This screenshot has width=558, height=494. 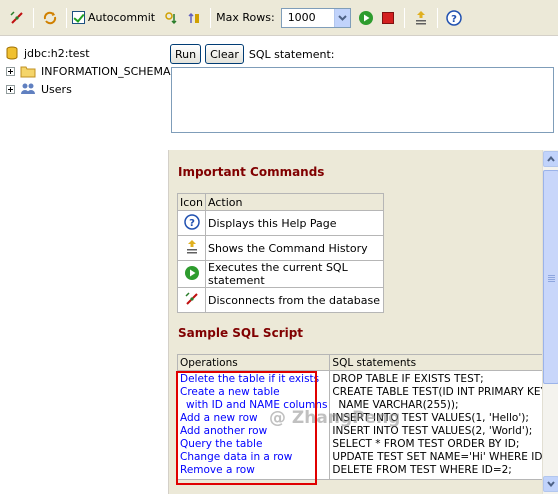 What do you see at coordinates (388, 18) in the screenshot?
I see `stop-icon` at bounding box center [388, 18].